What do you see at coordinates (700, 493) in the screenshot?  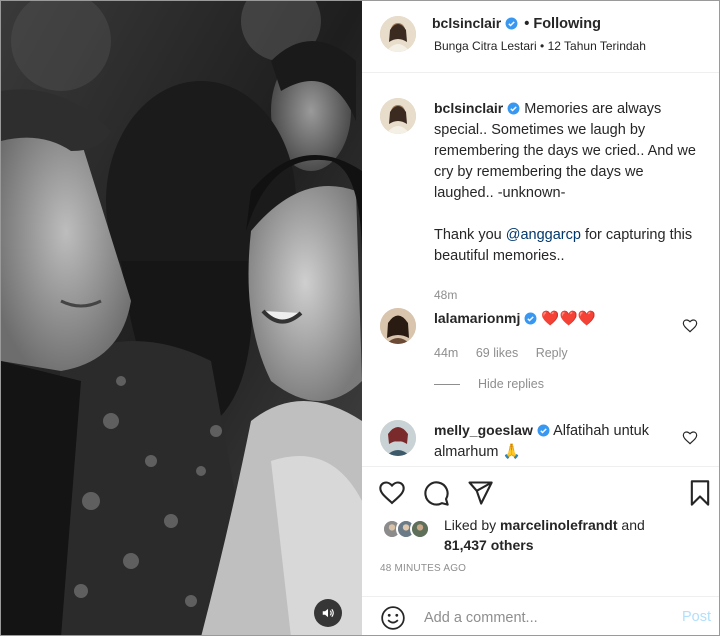 I see `bookmark-icon` at bounding box center [700, 493].